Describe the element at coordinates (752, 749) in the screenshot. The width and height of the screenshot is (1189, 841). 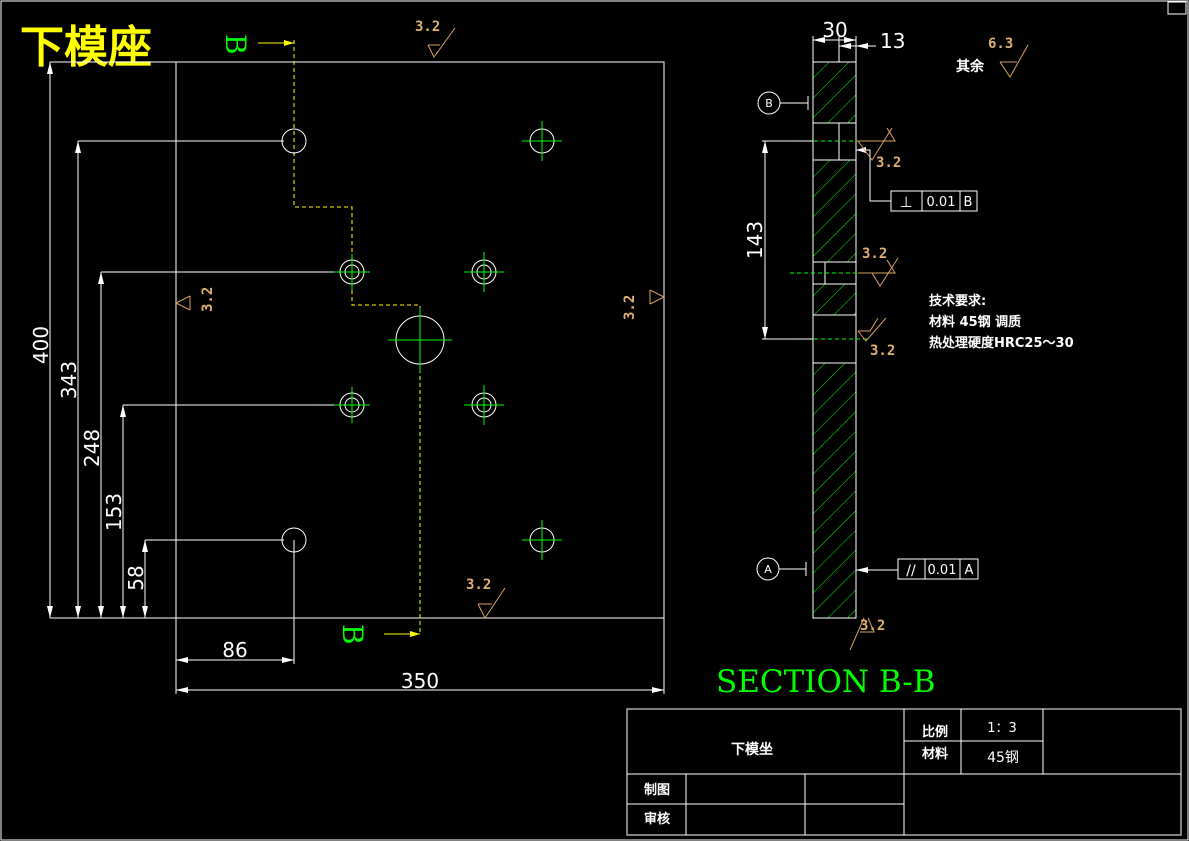
I see `part-name: 下模坐` at that location.